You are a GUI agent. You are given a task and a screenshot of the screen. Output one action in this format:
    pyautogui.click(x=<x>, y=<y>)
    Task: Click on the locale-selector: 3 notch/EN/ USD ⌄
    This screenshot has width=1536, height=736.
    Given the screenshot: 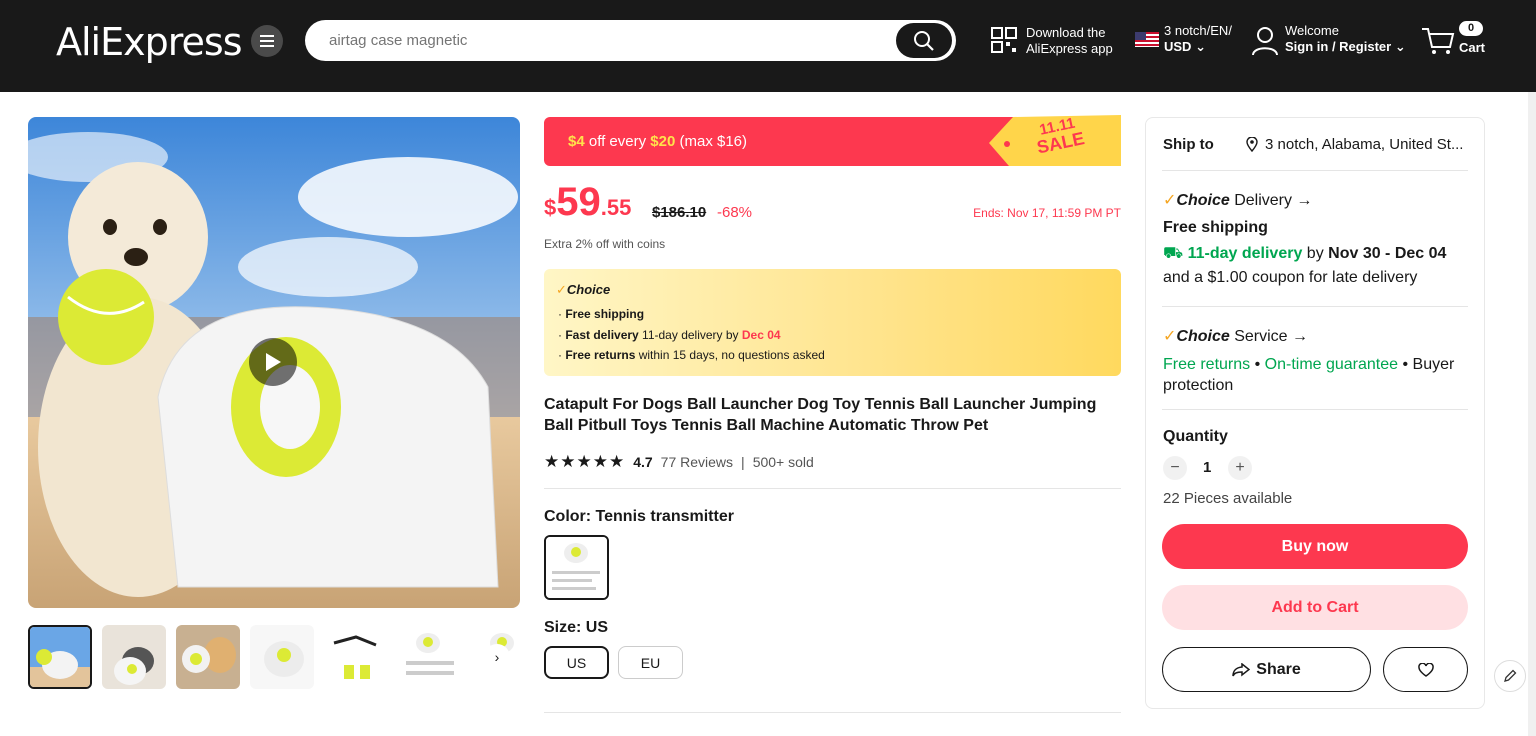 What is the action you would take?
    pyautogui.click(x=1198, y=39)
    